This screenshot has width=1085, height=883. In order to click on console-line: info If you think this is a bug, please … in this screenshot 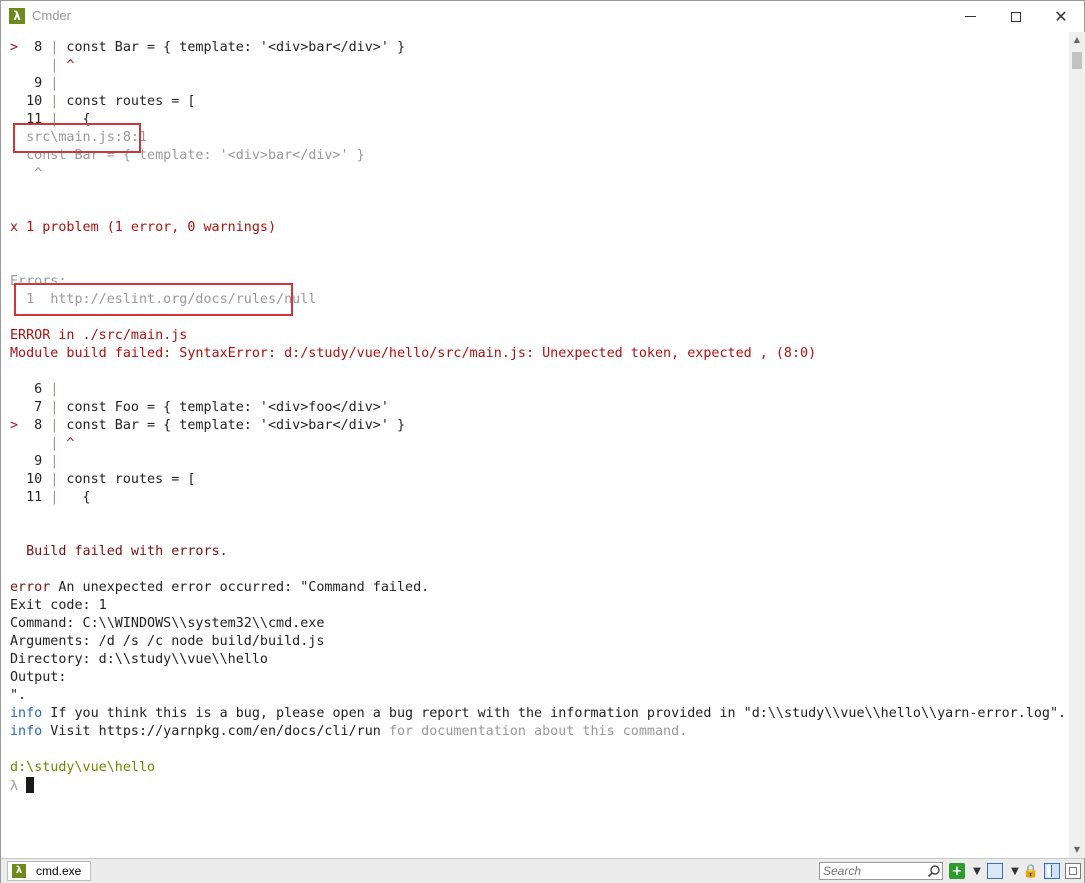, I will do `click(538, 714)`.